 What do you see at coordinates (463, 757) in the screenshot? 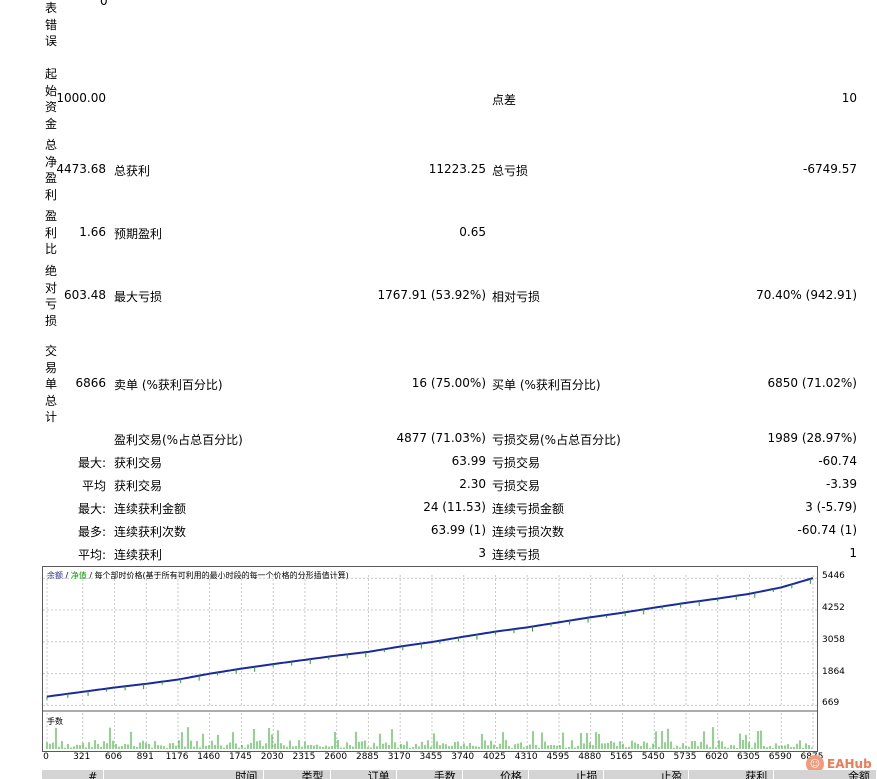
I see `x-tick-label: 3740` at bounding box center [463, 757].